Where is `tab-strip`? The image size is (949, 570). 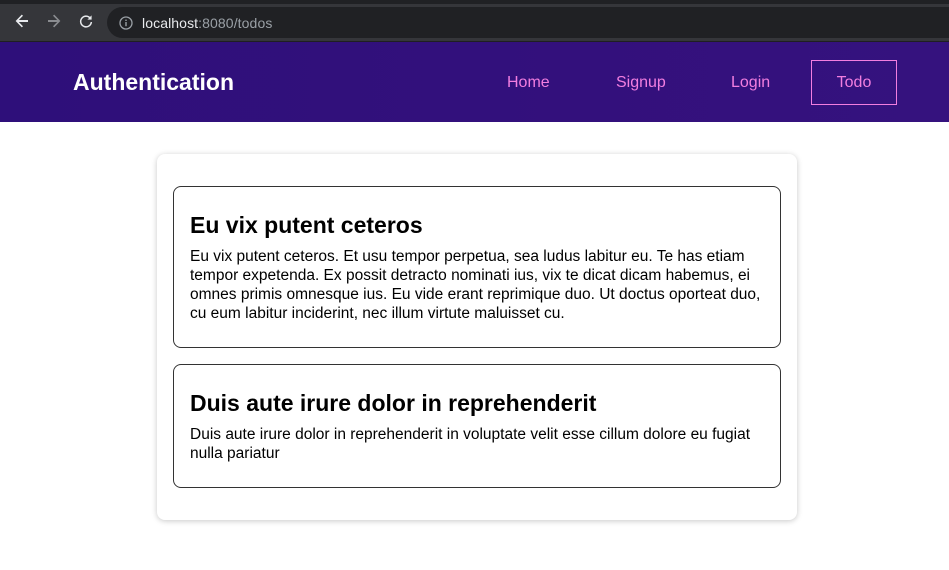 tab-strip is located at coordinates (474, 2).